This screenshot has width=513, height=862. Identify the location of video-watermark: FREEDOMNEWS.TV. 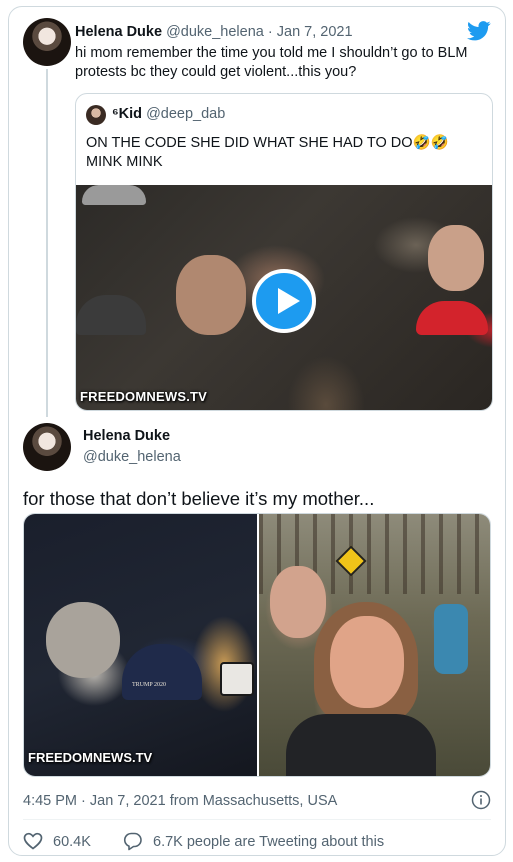
(144, 396).